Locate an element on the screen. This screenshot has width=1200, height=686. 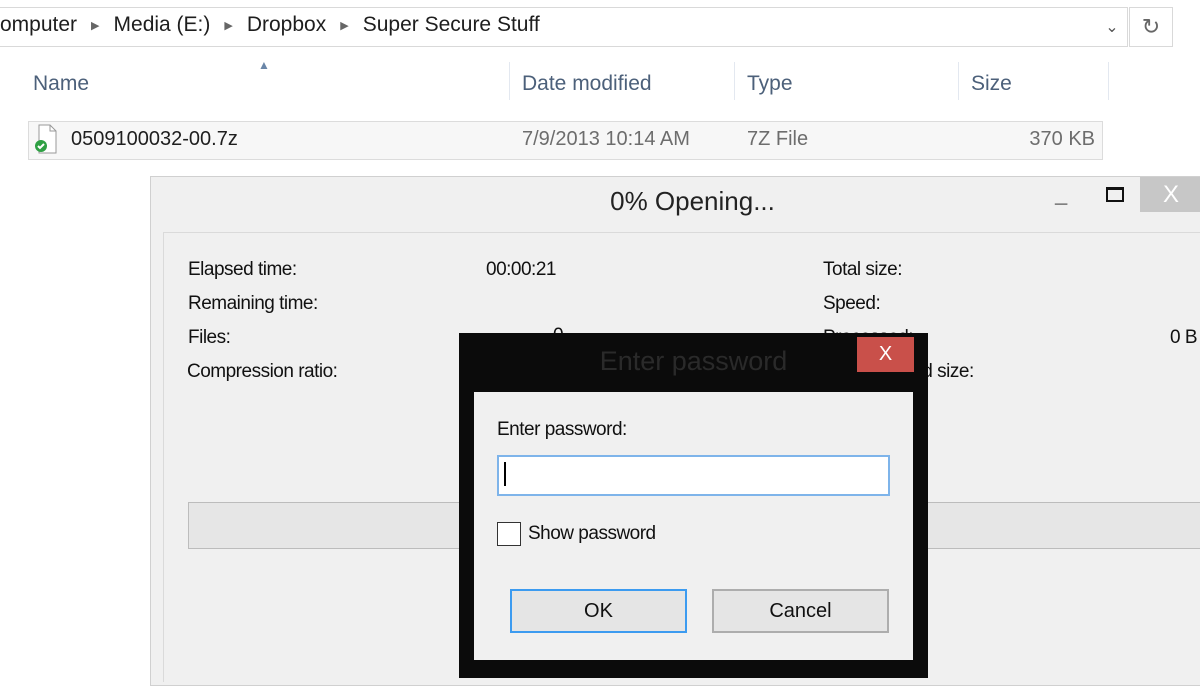
file-date: 7/9/2013 10:14 AM is located at coordinates (606, 139).